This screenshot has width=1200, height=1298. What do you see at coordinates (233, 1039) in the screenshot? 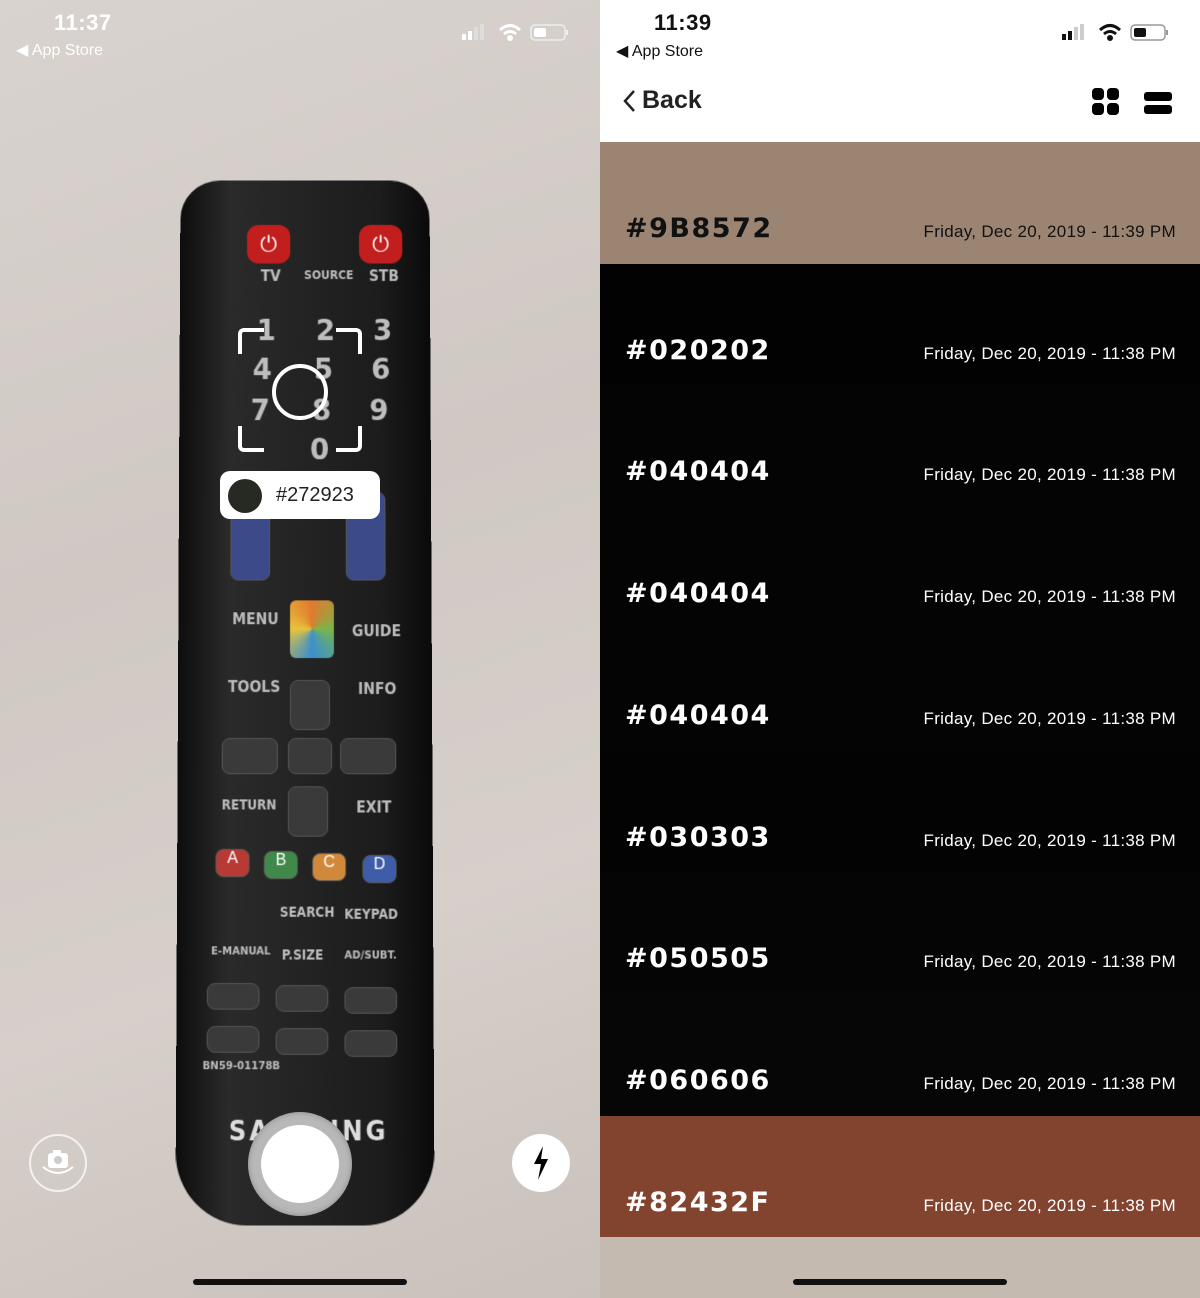
I see `record-button` at bounding box center [233, 1039].